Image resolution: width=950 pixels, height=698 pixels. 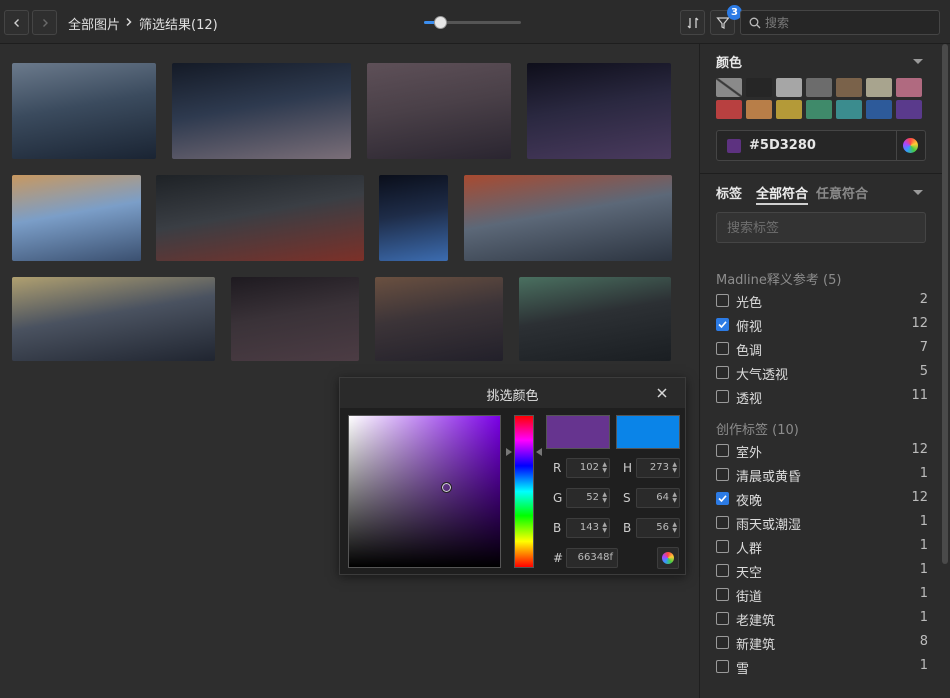 I want to click on red-input: 102 ▲ ▼, so click(x=588, y=468).